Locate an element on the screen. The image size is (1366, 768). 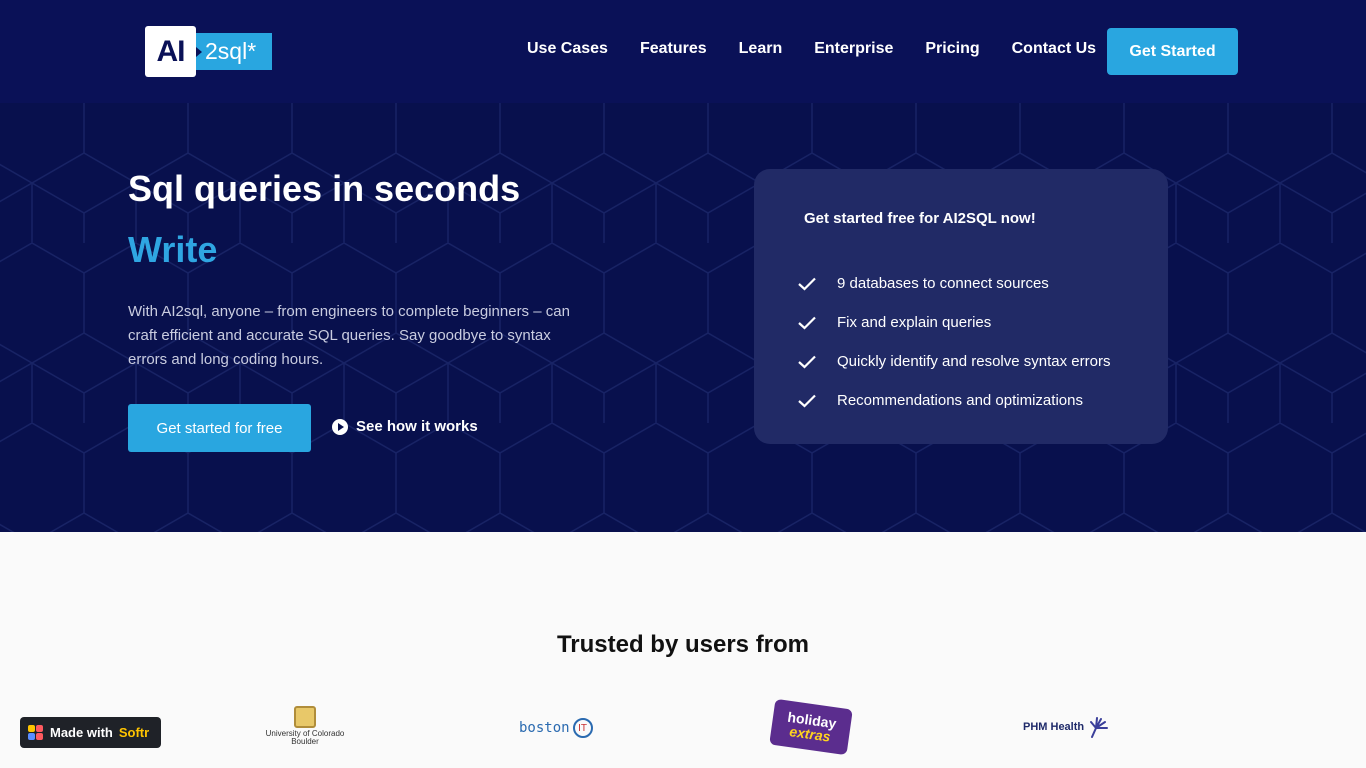
made-with-softr-badge: Made with Softr is located at coordinates (90, 732).